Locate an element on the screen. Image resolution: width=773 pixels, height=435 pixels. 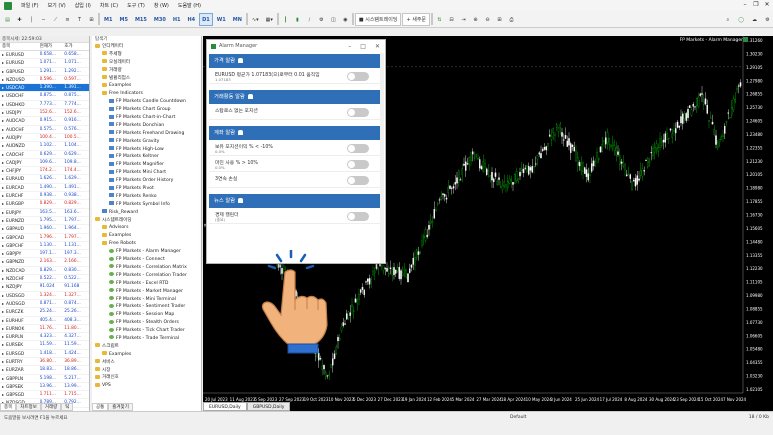
navigator-item: Risk_Reward is located at coordinates (146, 213).